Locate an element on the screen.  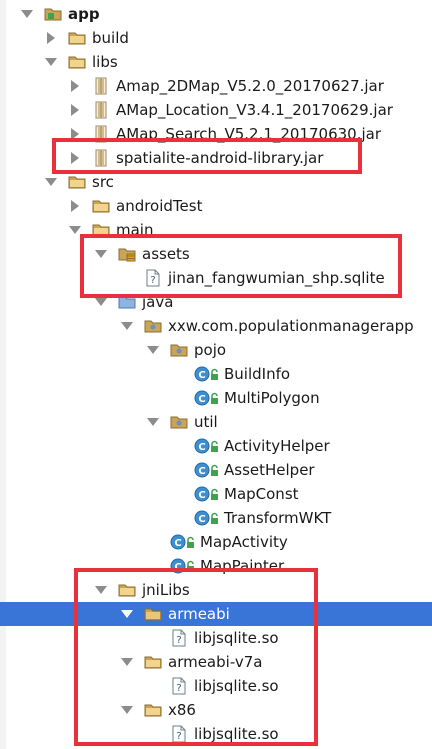
tree-item-label: AMap_Location_V3.4.1_20170629.jar is located at coordinates (254, 110).